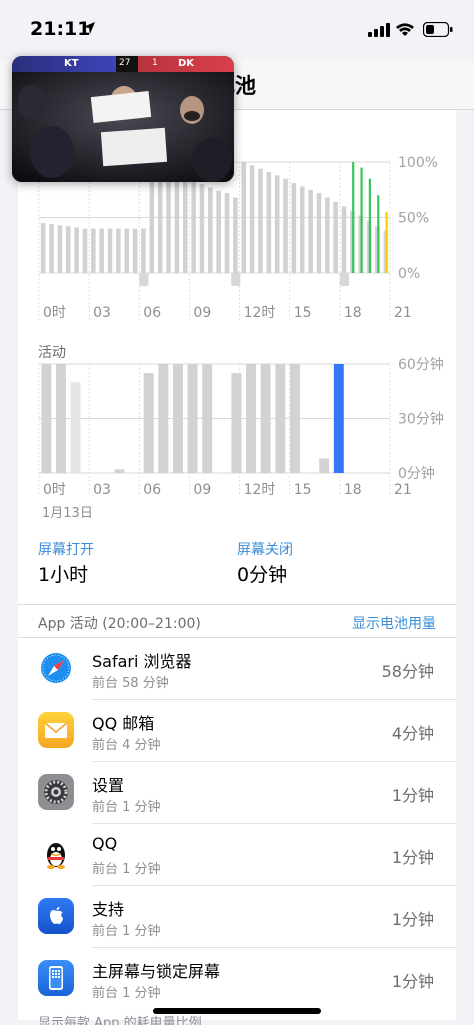  Describe the element at coordinates (407, 671) in the screenshot. I see `app-time: 58分钟` at that location.